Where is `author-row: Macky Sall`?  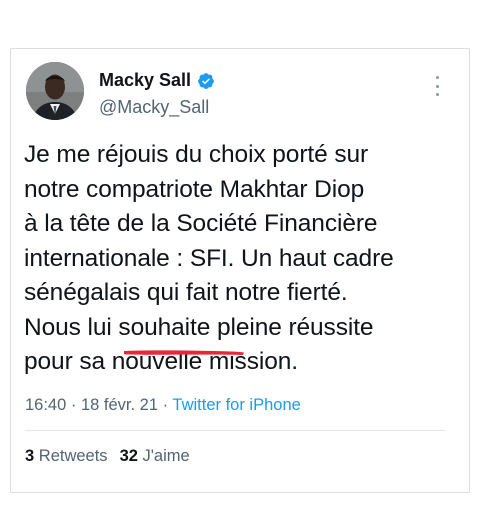 author-row: Macky Sall is located at coordinates (157, 80).